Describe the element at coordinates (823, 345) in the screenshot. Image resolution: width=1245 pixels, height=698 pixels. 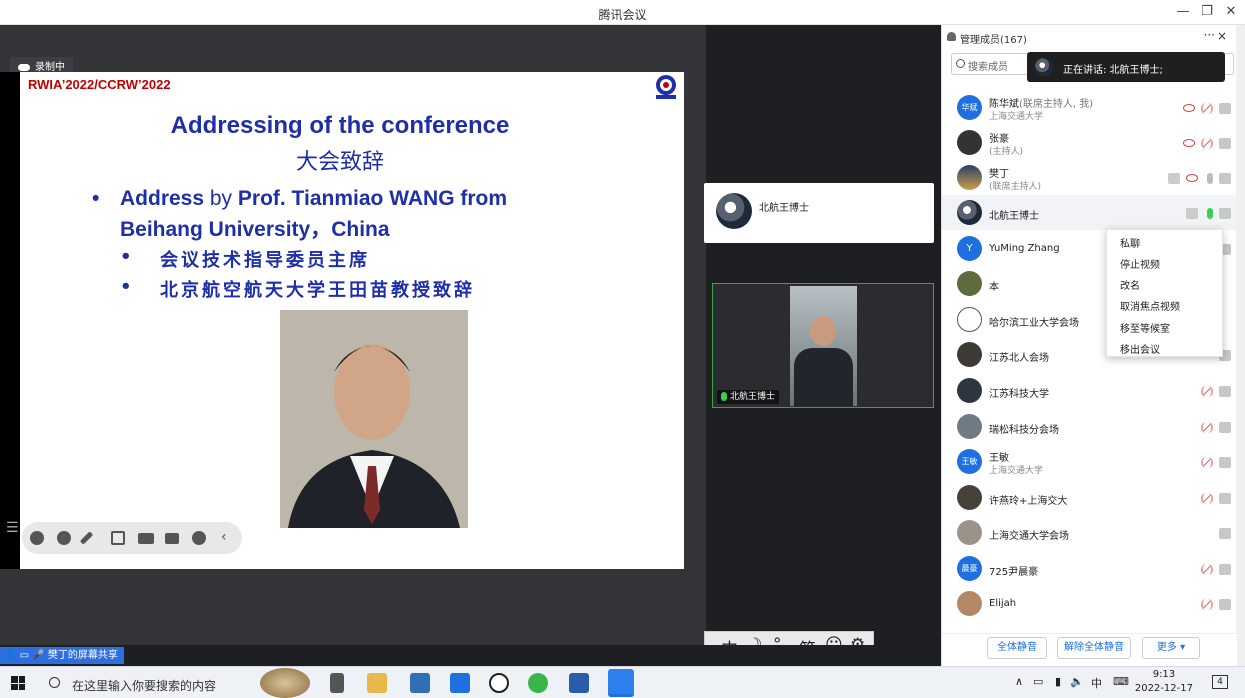
I see `video-tile: 北航王博士` at that location.